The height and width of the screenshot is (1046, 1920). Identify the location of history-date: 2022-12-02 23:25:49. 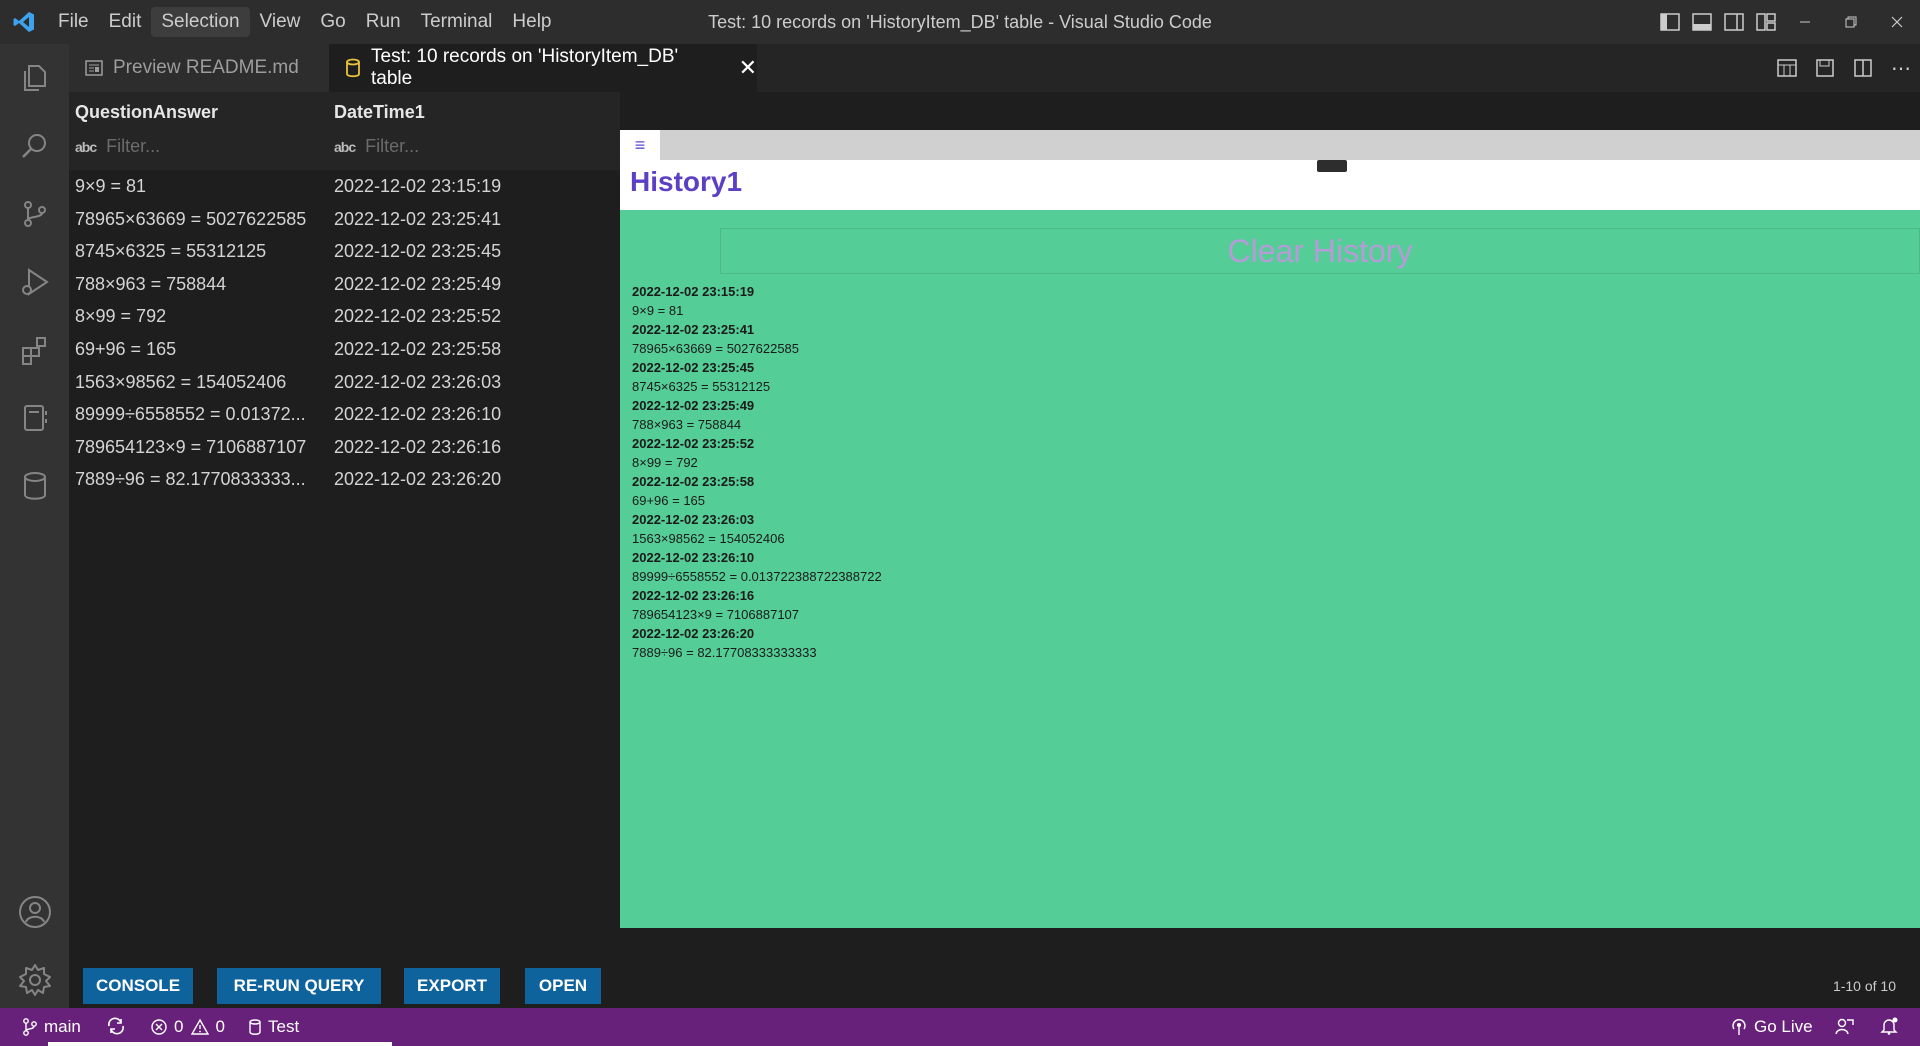
(693, 405).